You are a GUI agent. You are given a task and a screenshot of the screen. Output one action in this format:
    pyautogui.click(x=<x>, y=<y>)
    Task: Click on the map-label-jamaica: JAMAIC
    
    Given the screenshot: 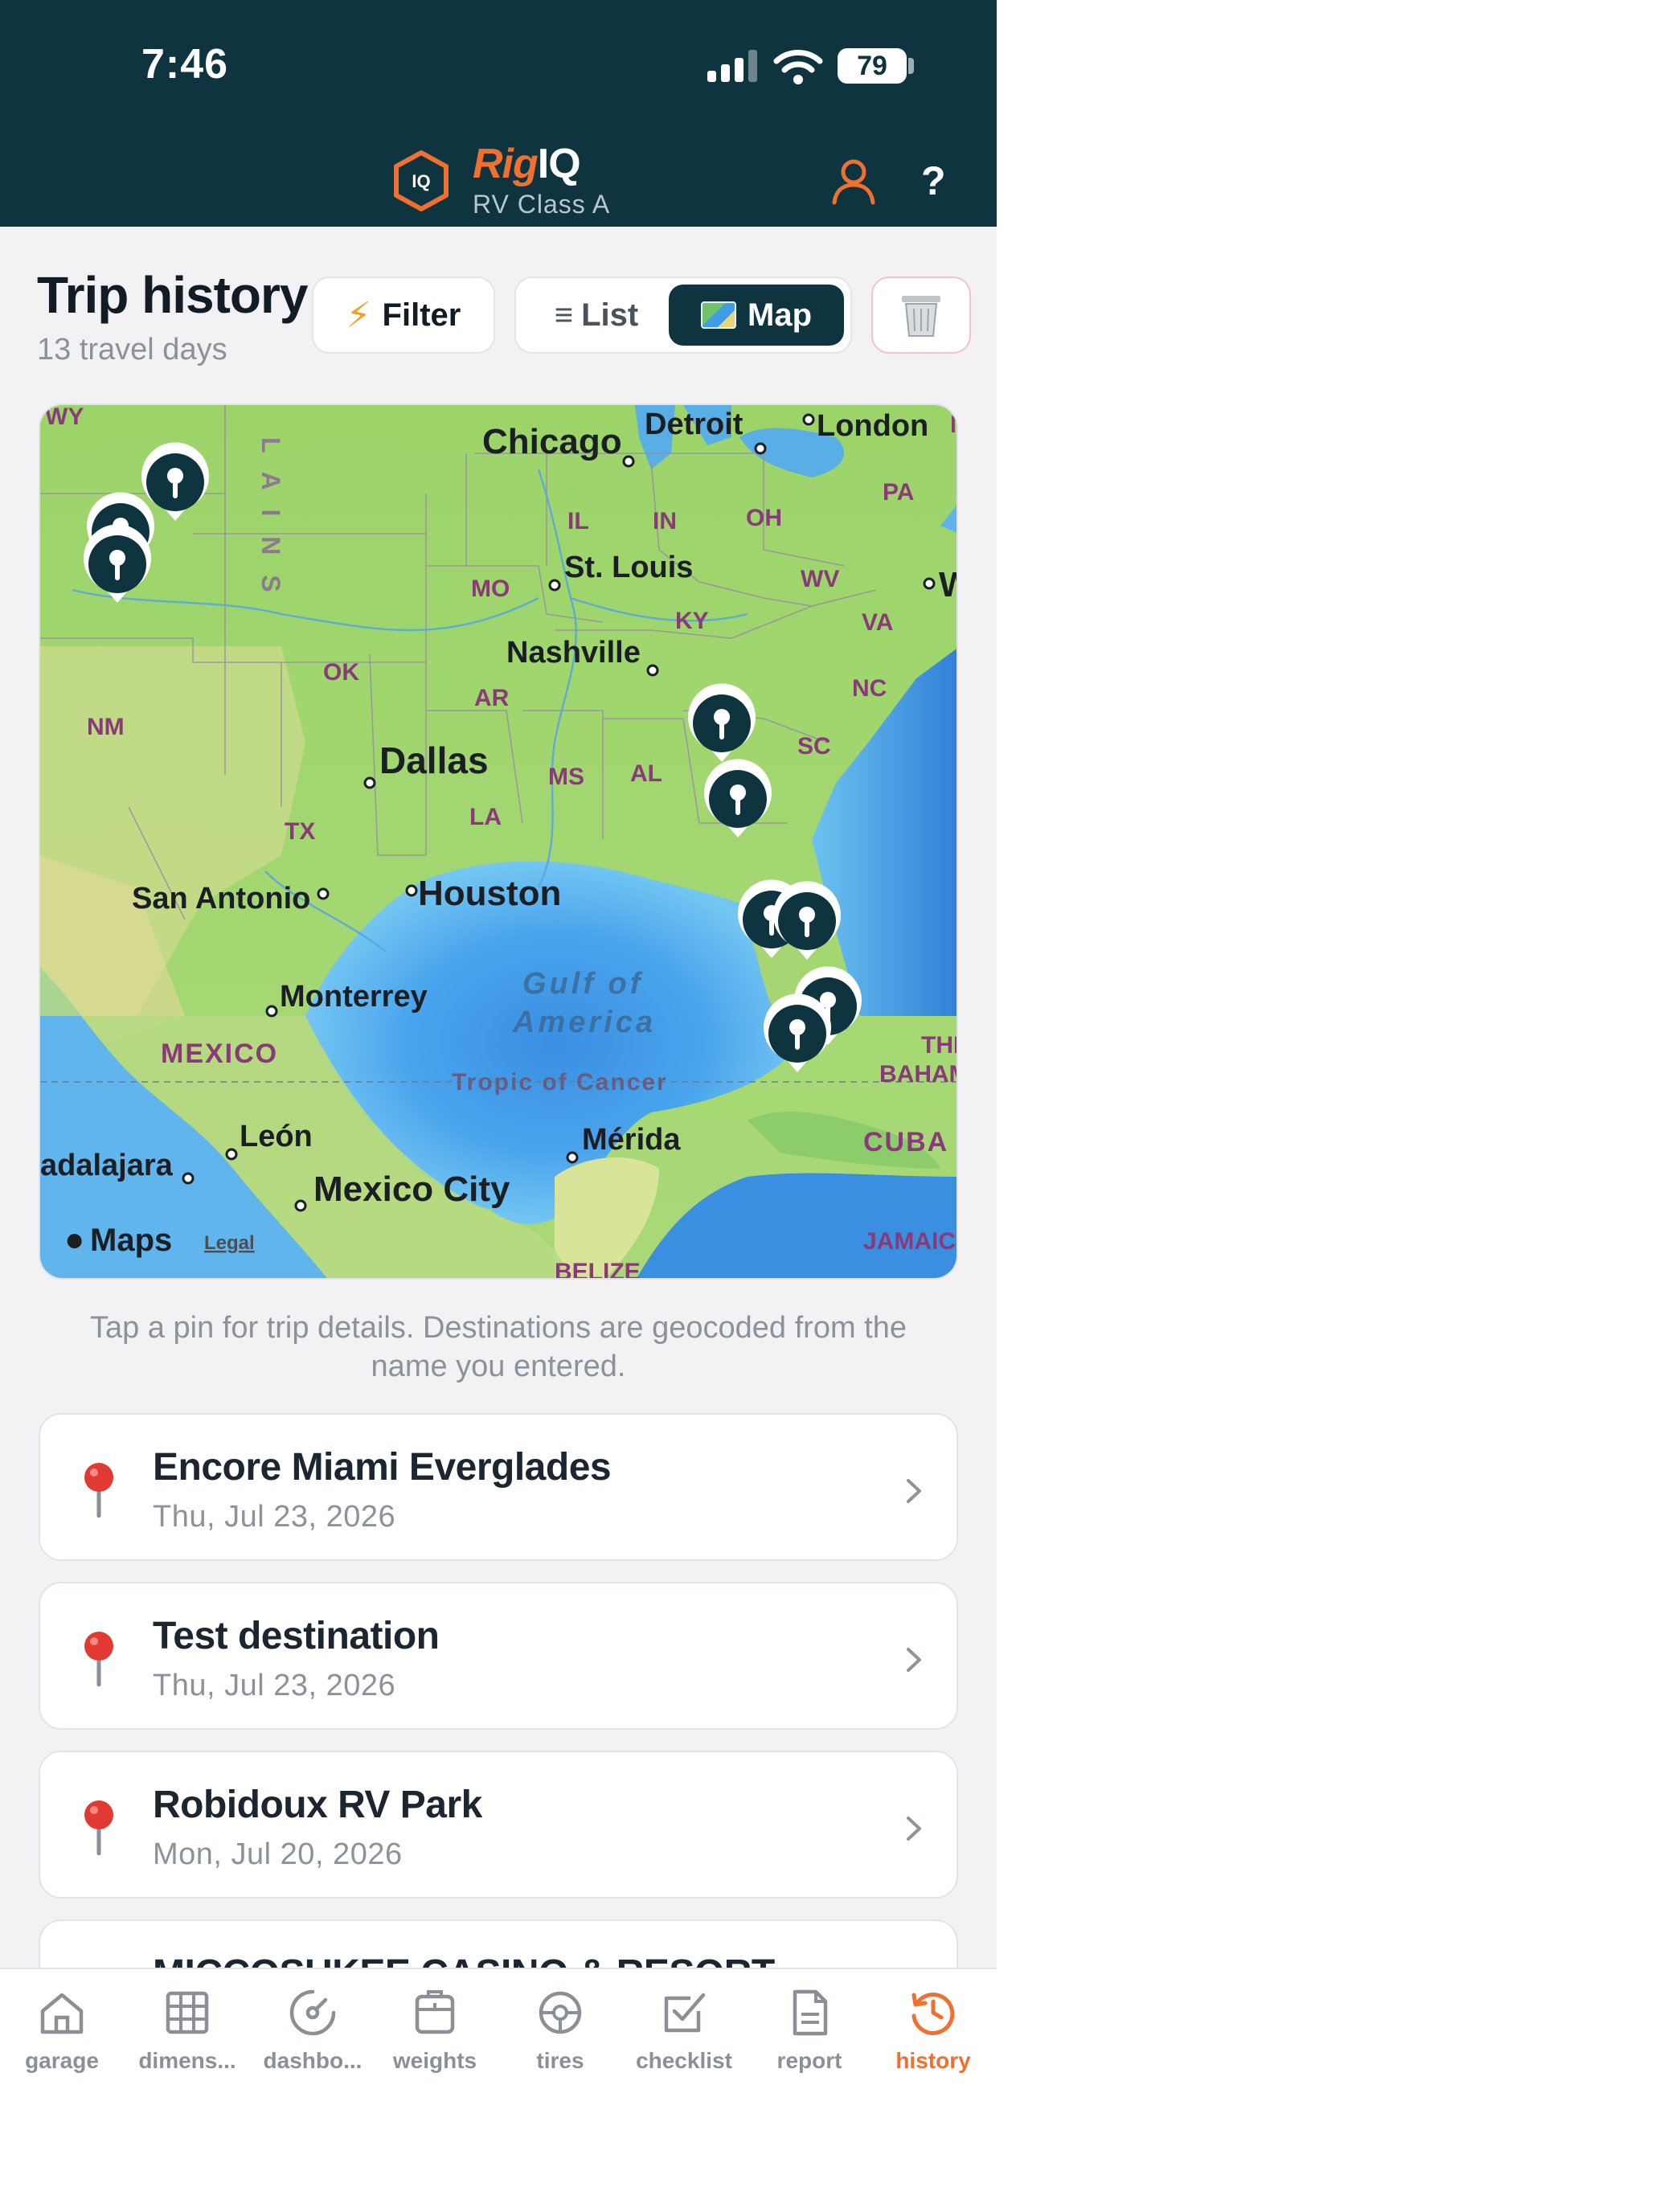 What is the action you would take?
    pyautogui.click(x=909, y=1241)
    